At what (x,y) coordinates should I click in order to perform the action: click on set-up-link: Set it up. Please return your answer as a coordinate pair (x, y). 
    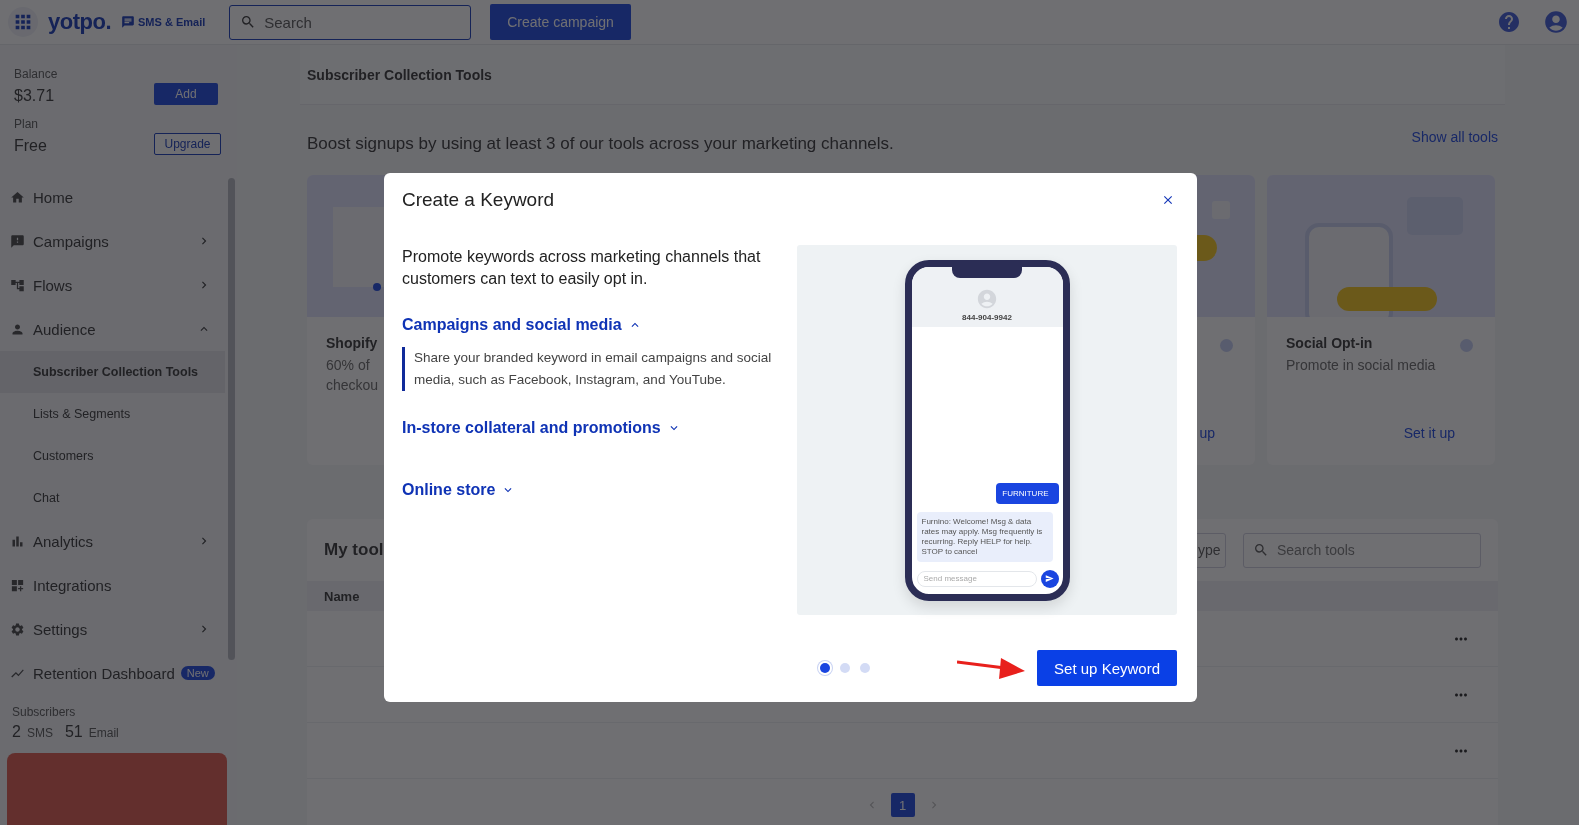
    Looking at the image, I should click on (1429, 433).